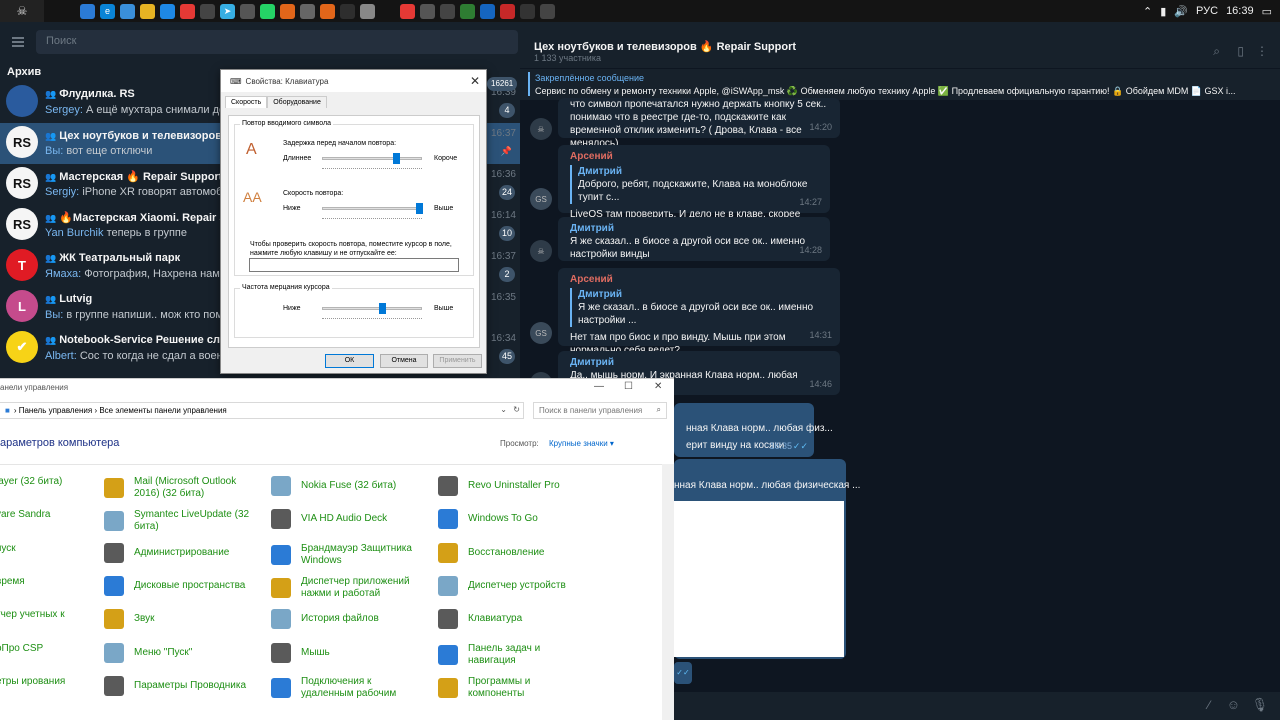 The width and height of the screenshot is (1280, 720). Describe the element at coordinates (367, 11) in the screenshot. I see `keyboard-app-icon` at that location.